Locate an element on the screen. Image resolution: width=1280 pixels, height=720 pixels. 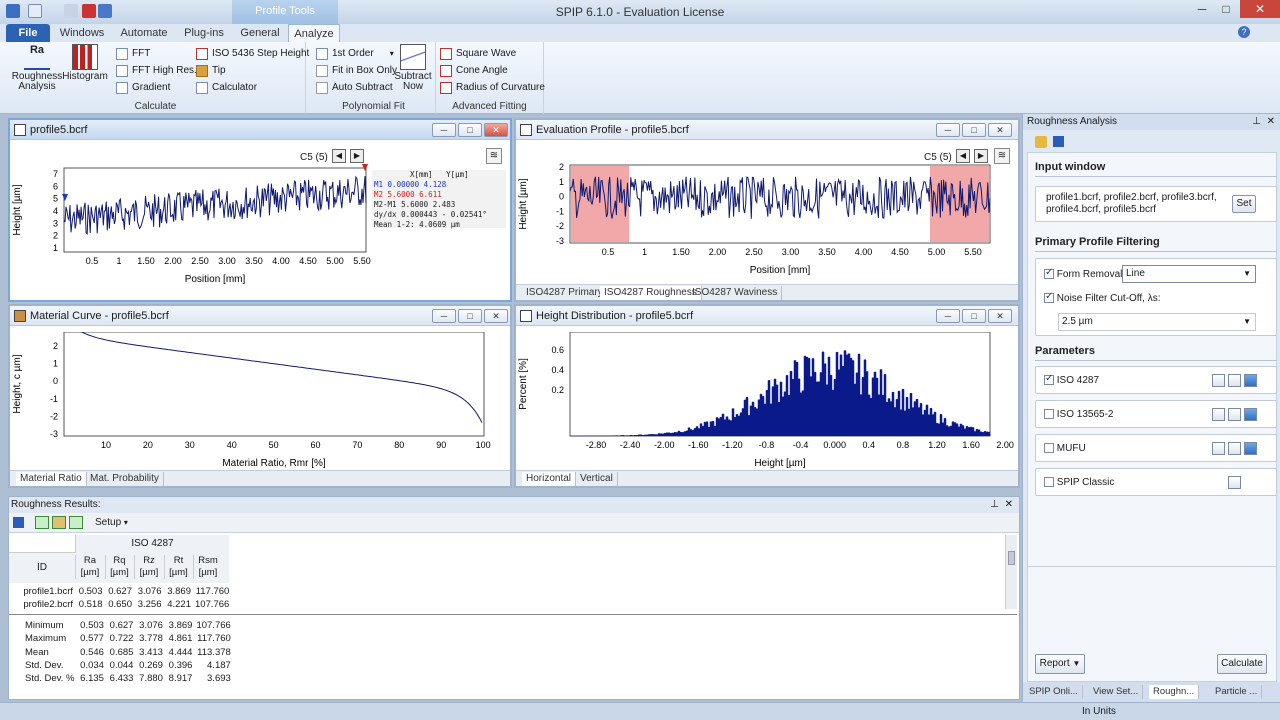
table-view-icon is located at coordinates (42, 522).